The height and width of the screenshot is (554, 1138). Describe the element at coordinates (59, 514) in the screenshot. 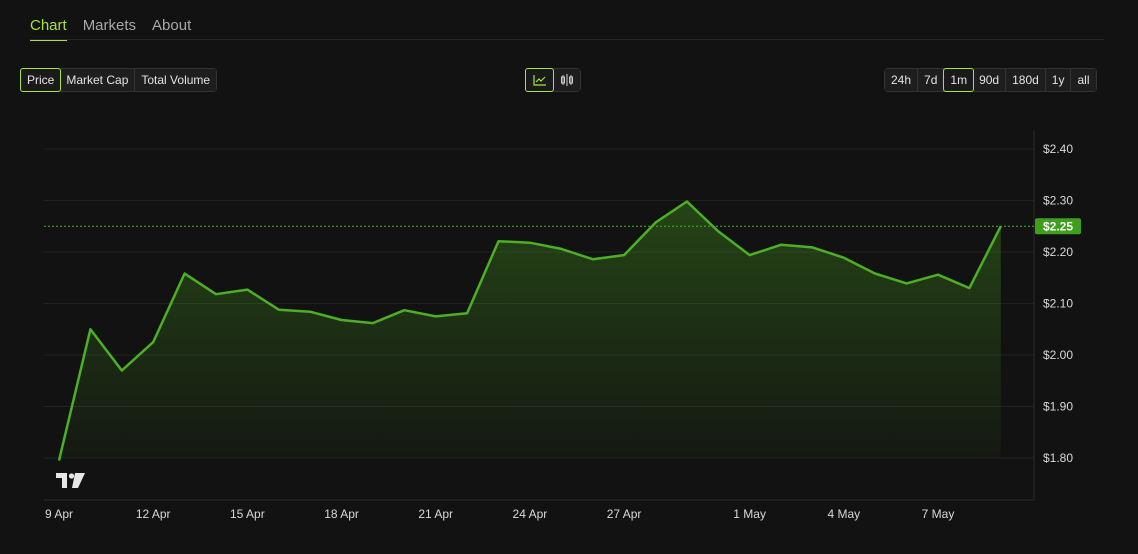

I see `x-tick-label: 9 Apr` at that location.